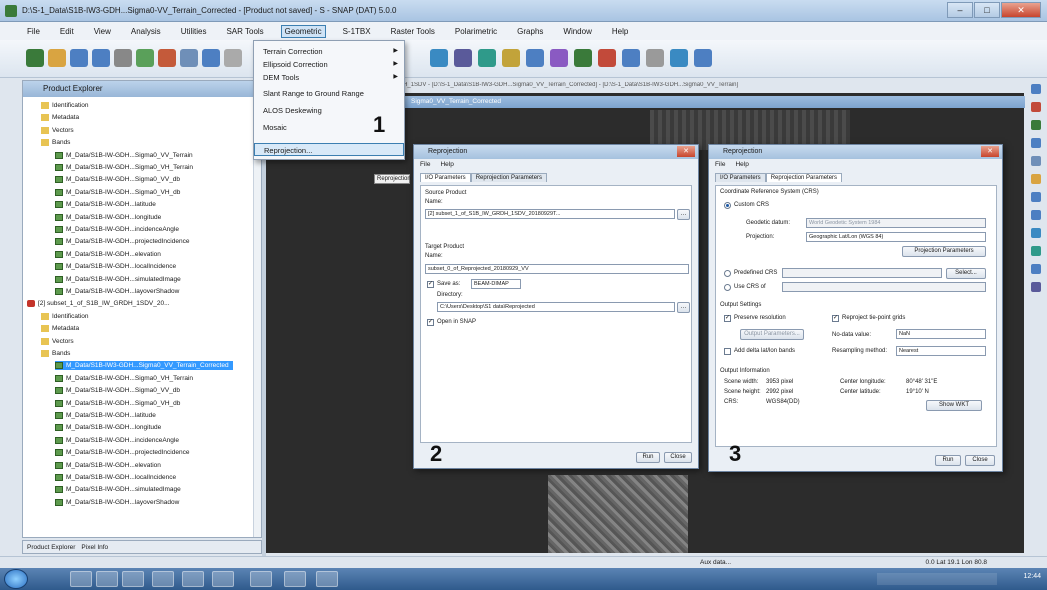  I want to click on menu-file: File, so click(425, 164).